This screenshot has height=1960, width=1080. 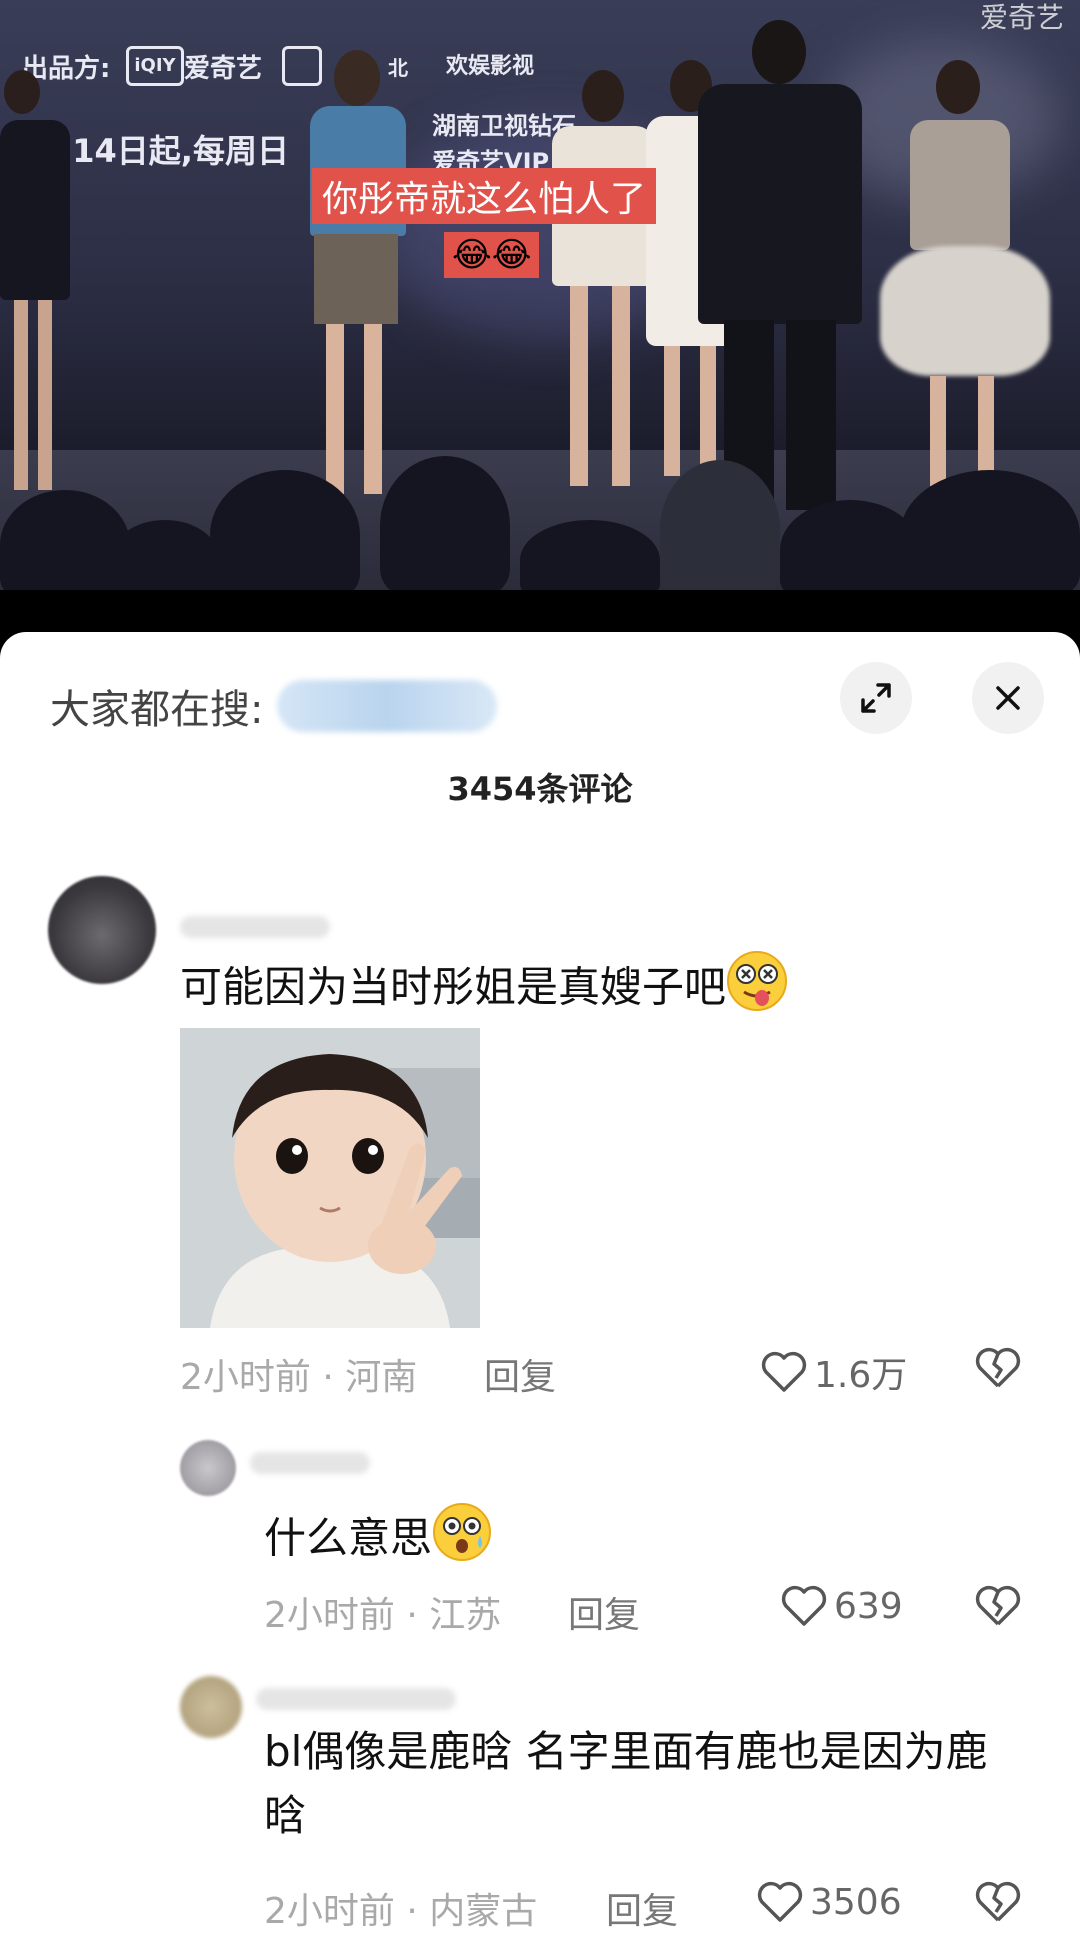 What do you see at coordinates (383, 1615) in the screenshot?
I see `comment-meta: 2小时前 · 江苏` at bounding box center [383, 1615].